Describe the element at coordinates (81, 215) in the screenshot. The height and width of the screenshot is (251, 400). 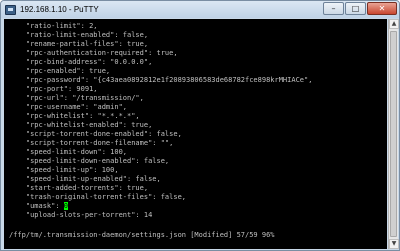
I see `terminal-line: "upload-slots-per-torrent": 14` at that location.